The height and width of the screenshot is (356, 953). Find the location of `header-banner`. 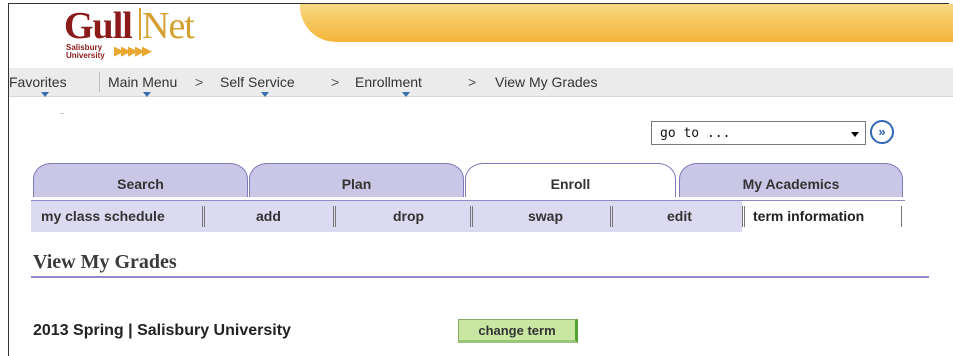

header-banner is located at coordinates (626, 23).